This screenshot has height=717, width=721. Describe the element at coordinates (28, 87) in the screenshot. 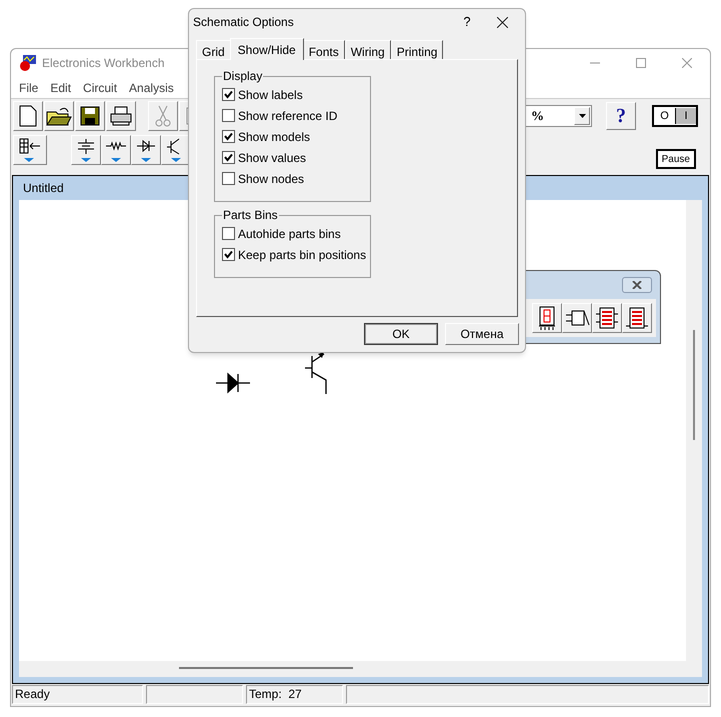

I see `menu-item: File` at that location.